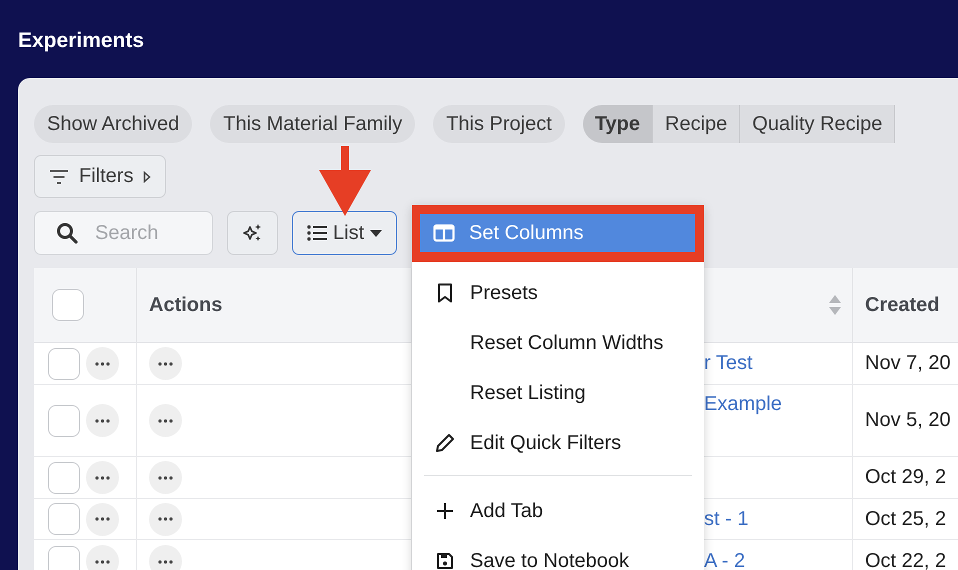 The image size is (958, 570). I want to click on quick-filter-chip: Show Archived, so click(113, 124).